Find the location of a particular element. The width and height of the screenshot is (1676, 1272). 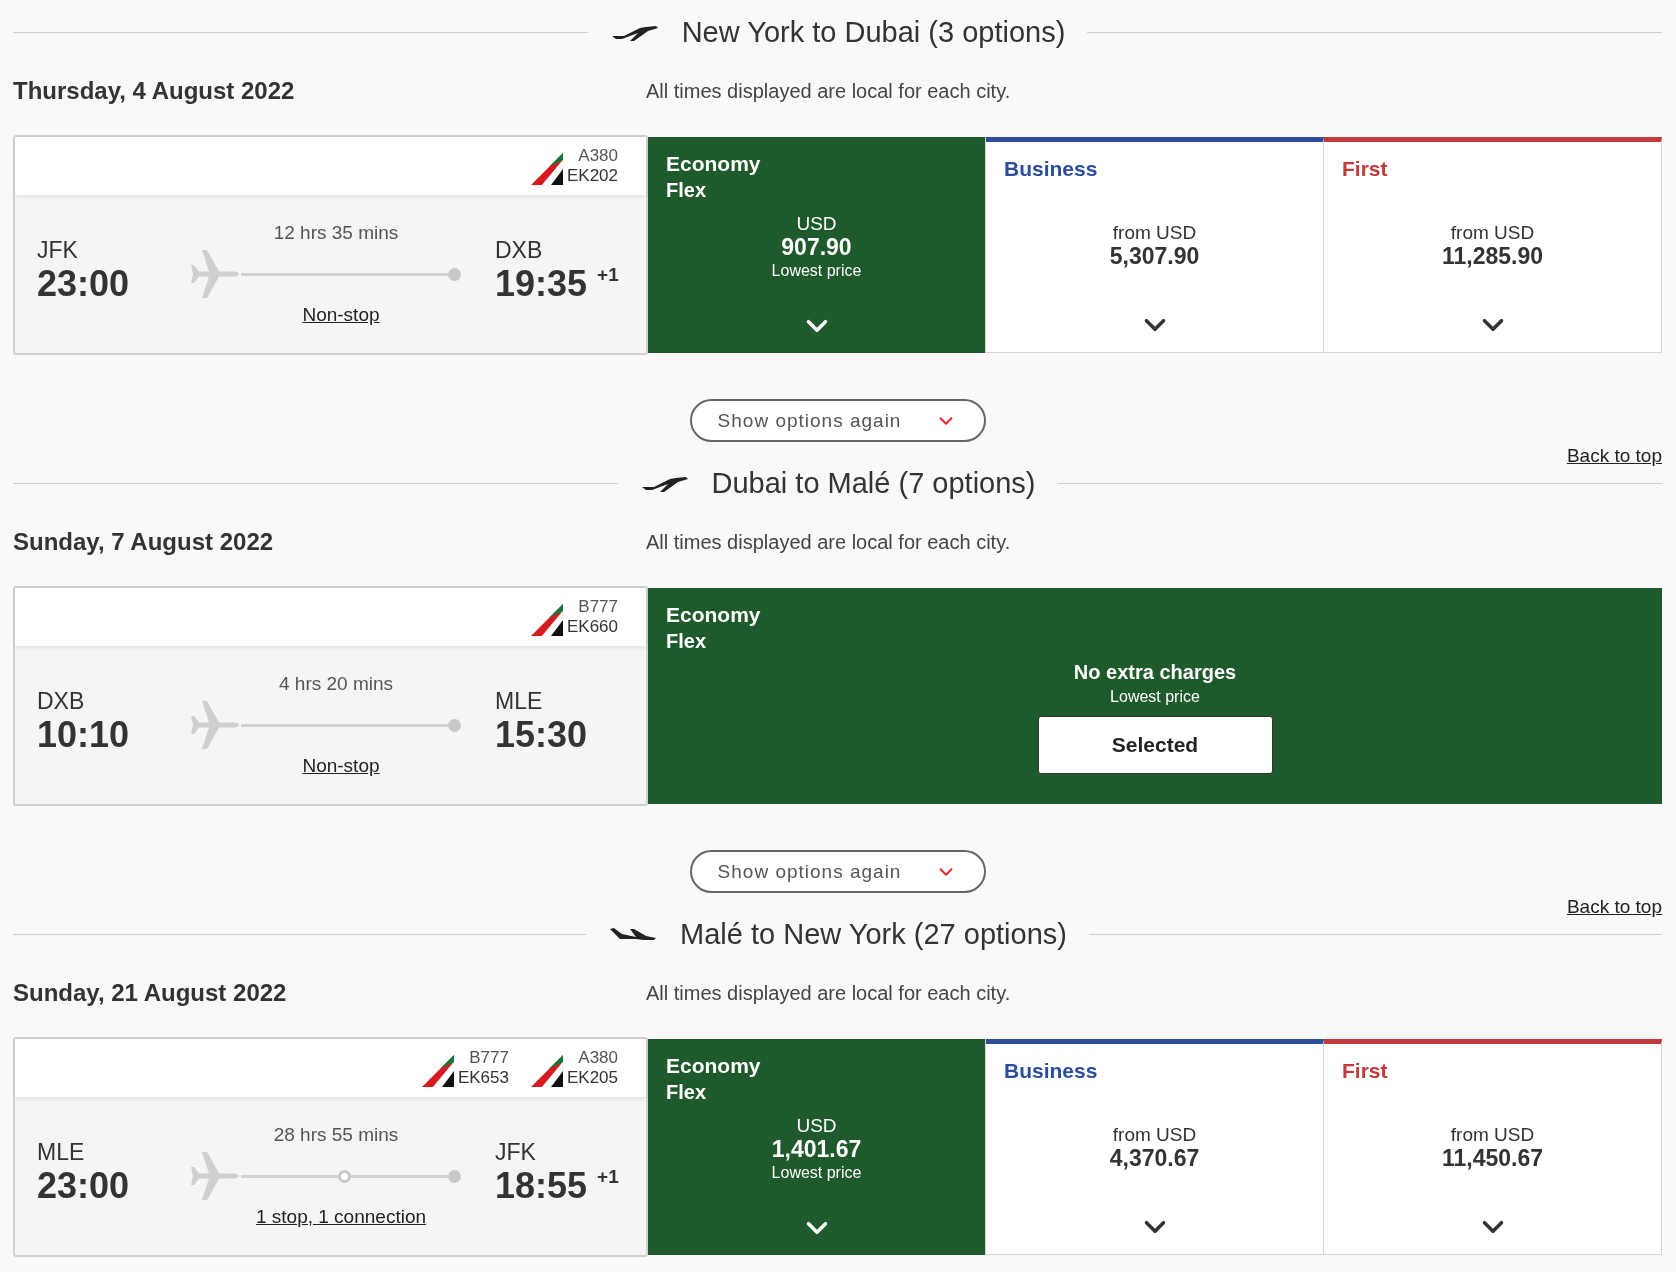

price: 5,307.90 is located at coordinates (1154, 256).